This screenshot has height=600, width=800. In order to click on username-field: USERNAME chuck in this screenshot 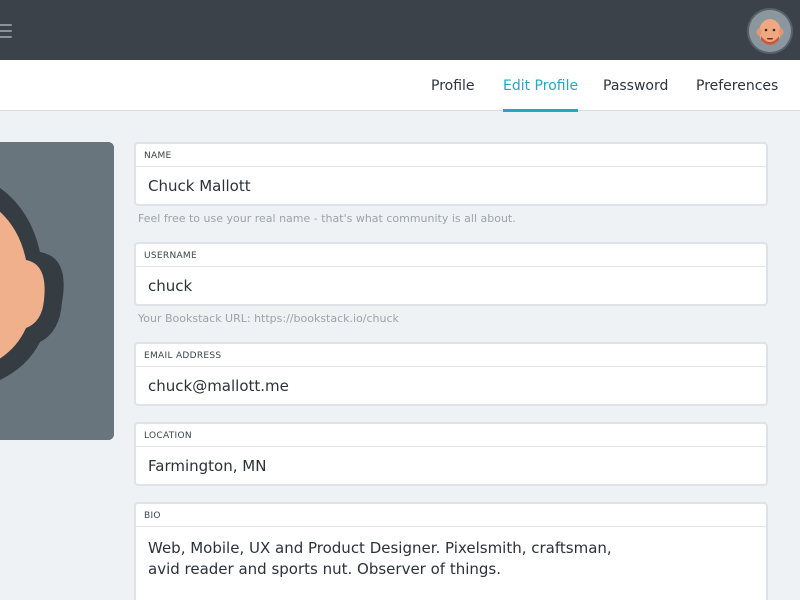, I will do `click(451, 274)`.